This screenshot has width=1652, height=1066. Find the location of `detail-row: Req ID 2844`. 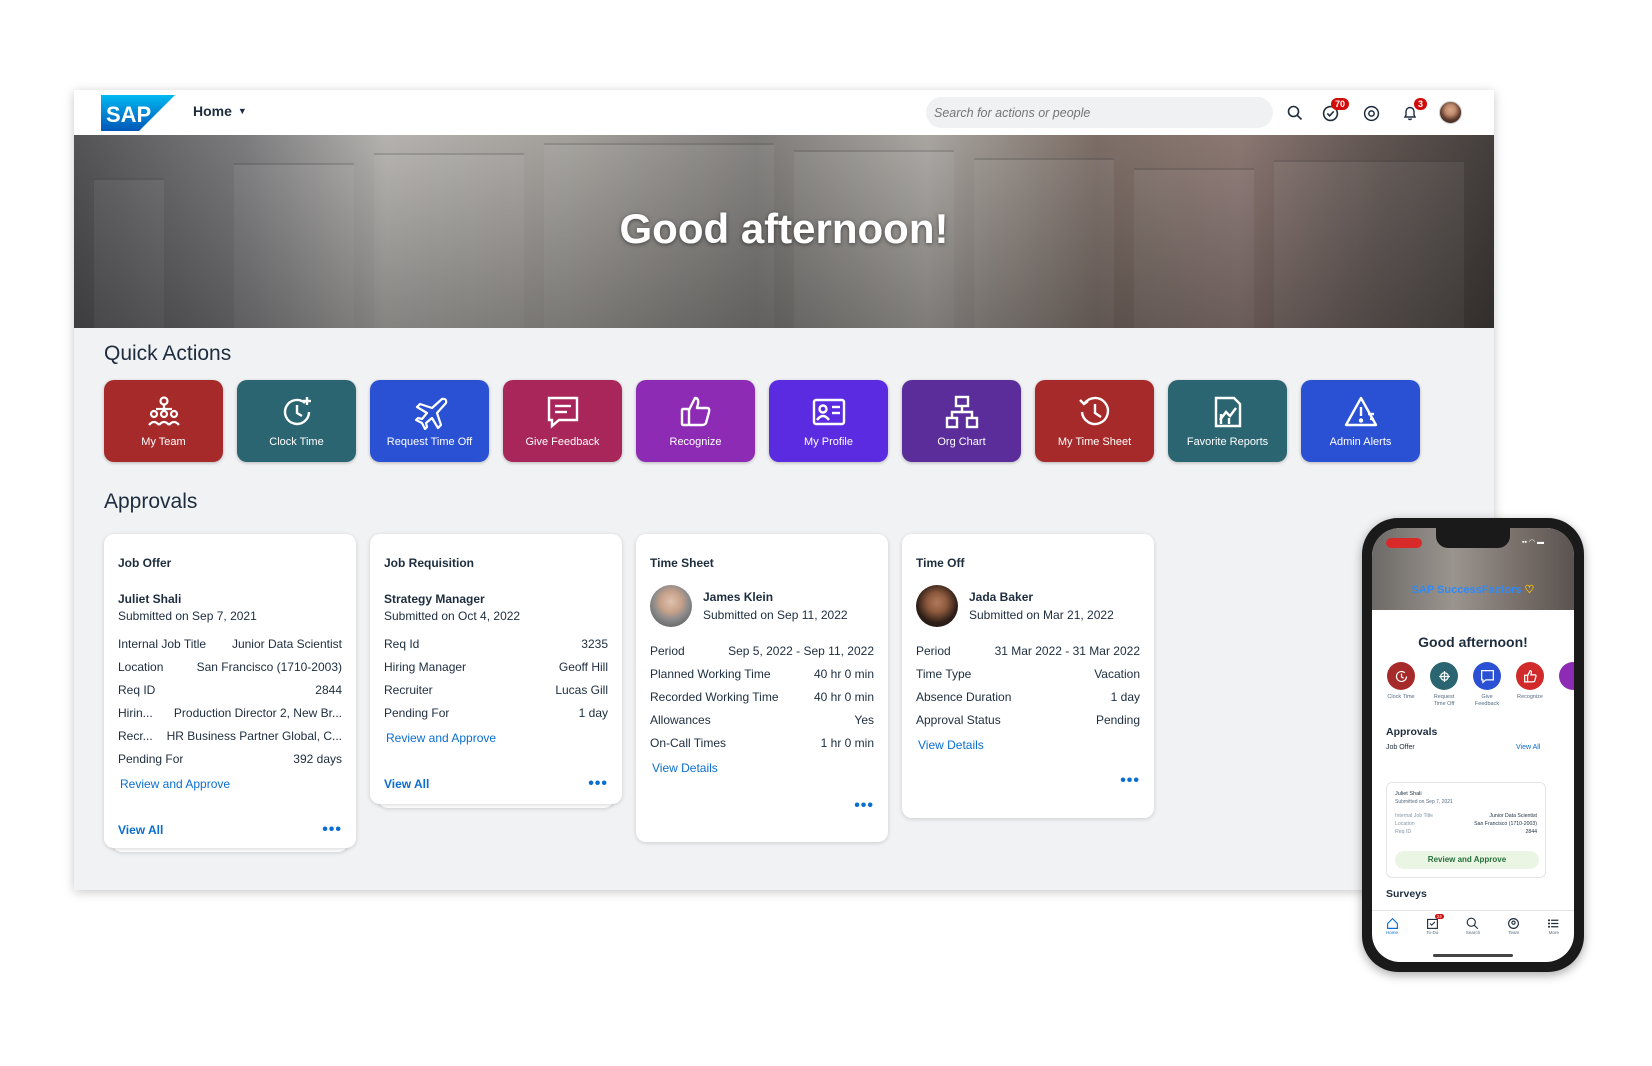

detail-row: Req ID 2844 is located at coordinates (230, 690).